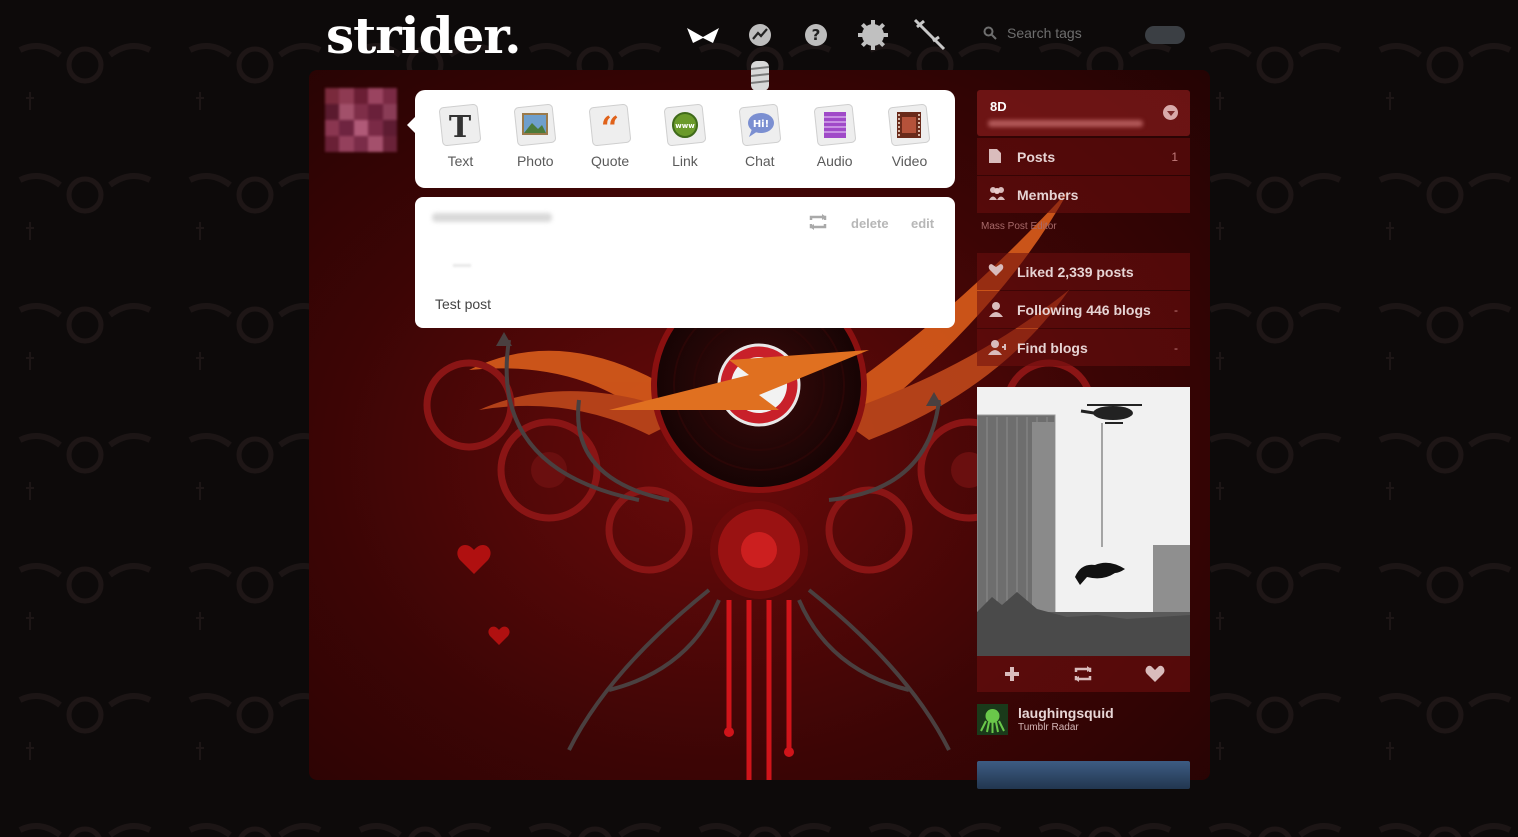  I want to click on help-icon: ?, so click(816, 35).